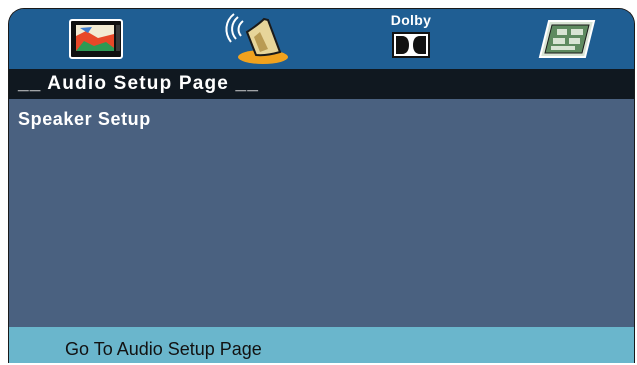 Image resolution: width=637 pixels, height=365 pixels. What do you see at coordinates (411, 45) in the screenshot?
I see `dolby-double-d-icon` at bounding box center [411, 45].